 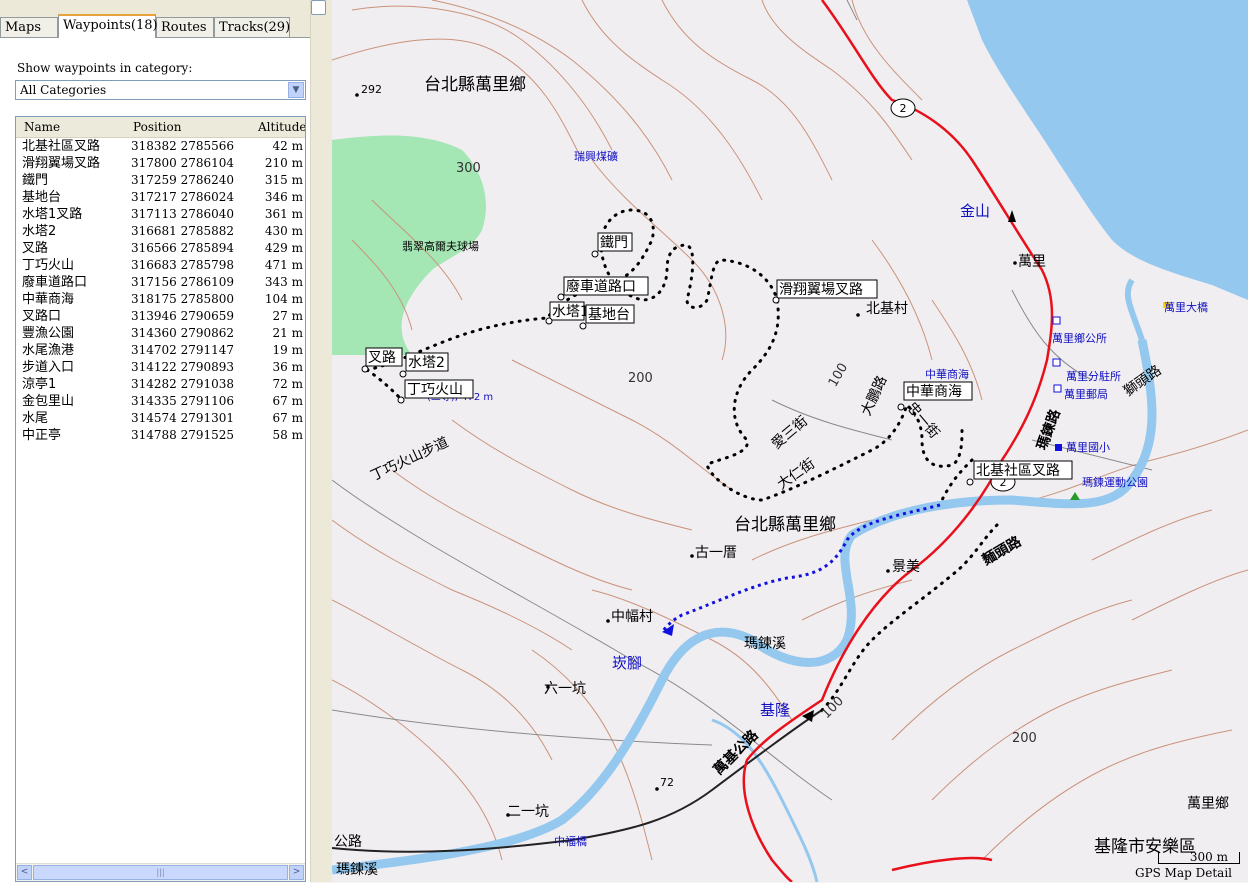 I want to click on waypoint-name: 北基社區叉路, so click(x=61, y=146).